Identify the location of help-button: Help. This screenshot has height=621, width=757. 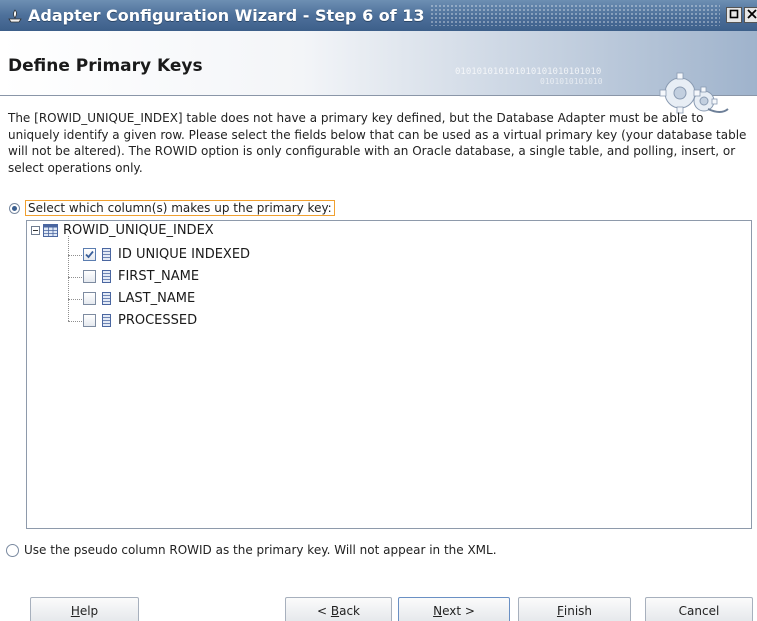
(84, 609).